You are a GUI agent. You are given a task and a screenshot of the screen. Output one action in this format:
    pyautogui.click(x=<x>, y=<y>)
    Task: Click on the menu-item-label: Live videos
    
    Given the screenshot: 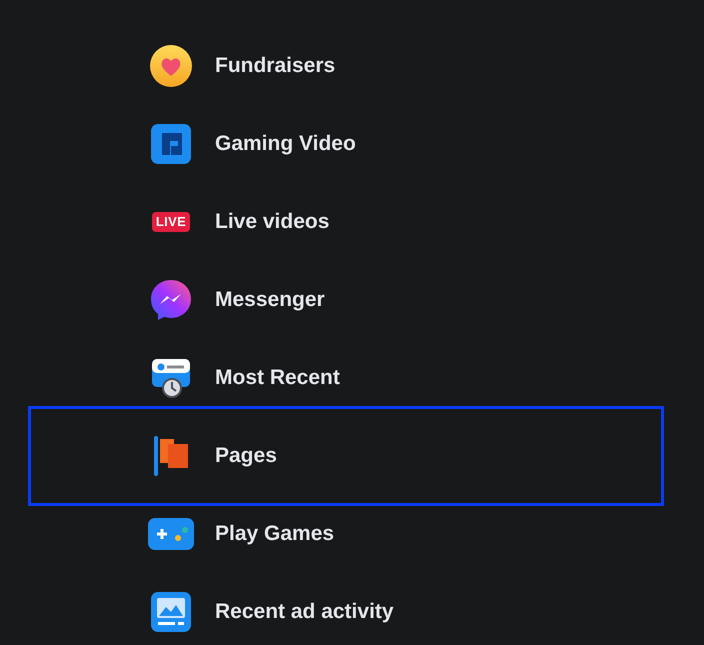 What is the action you would take?
    pyautogui.click(x=272, y=222)
    